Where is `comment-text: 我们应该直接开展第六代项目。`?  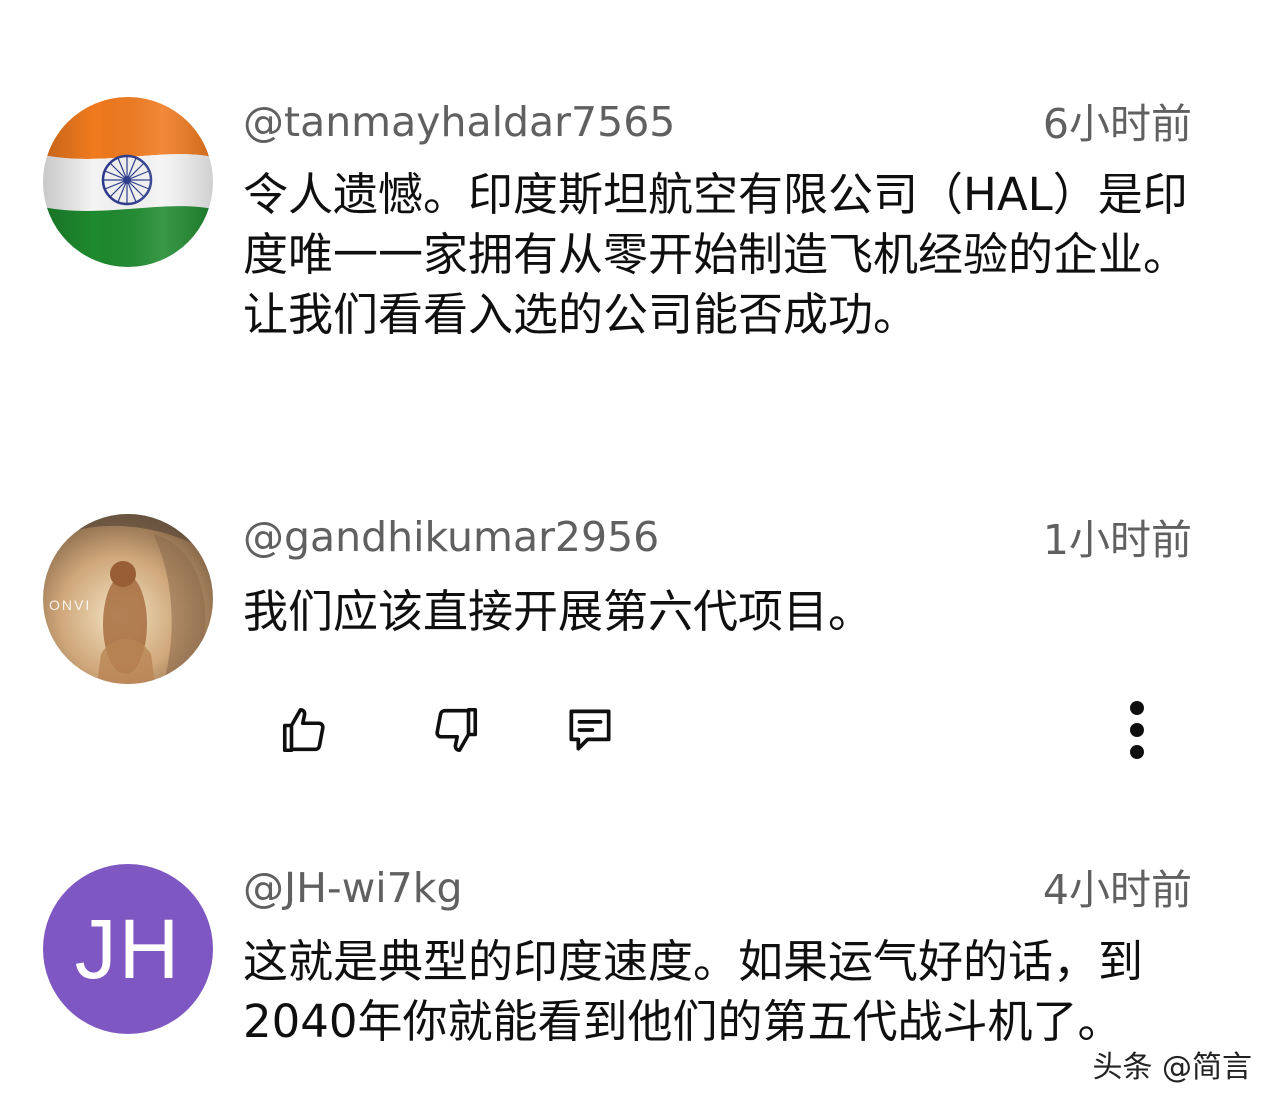
comment-text: 我们应该直接开展第六代项目。 is located at coordinates (558, 611).